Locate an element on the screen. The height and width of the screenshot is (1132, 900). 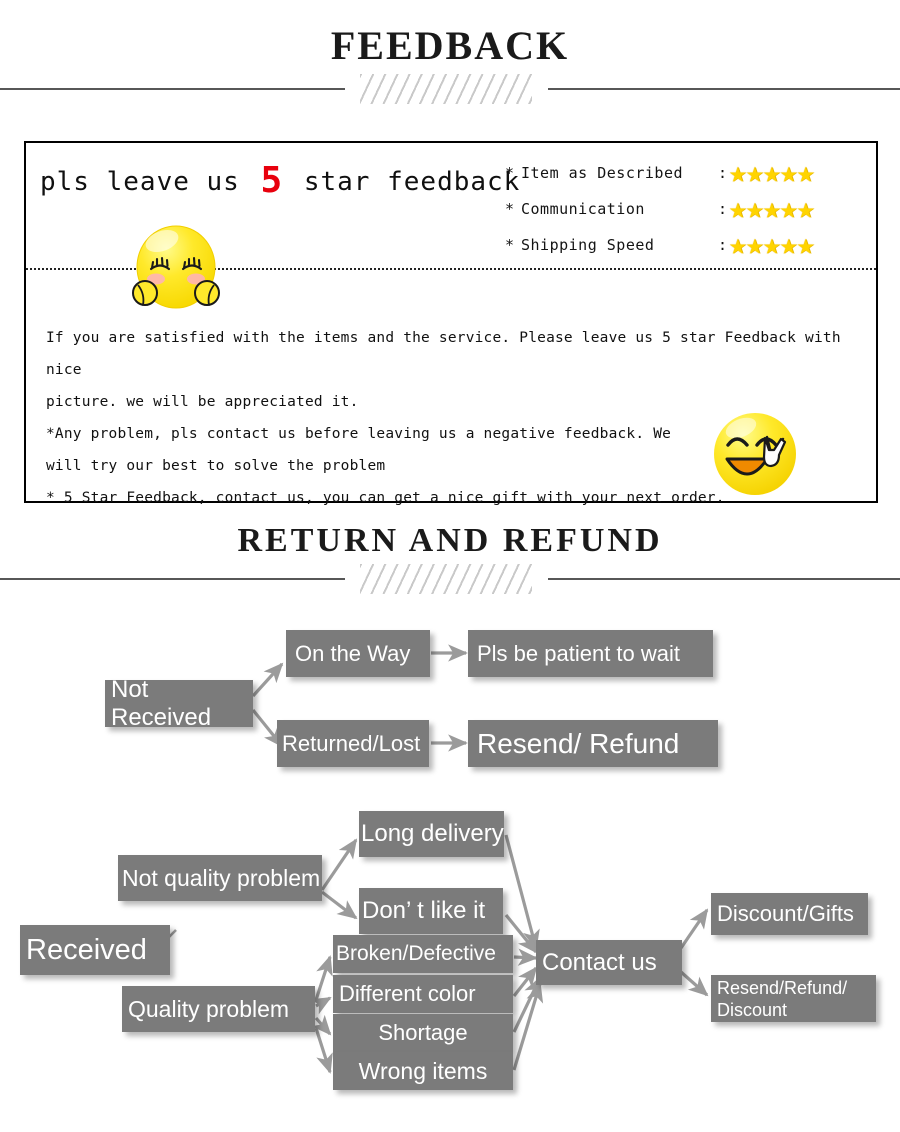
flow-node-contact-us: Contact us is located at coordinates (609, 962).